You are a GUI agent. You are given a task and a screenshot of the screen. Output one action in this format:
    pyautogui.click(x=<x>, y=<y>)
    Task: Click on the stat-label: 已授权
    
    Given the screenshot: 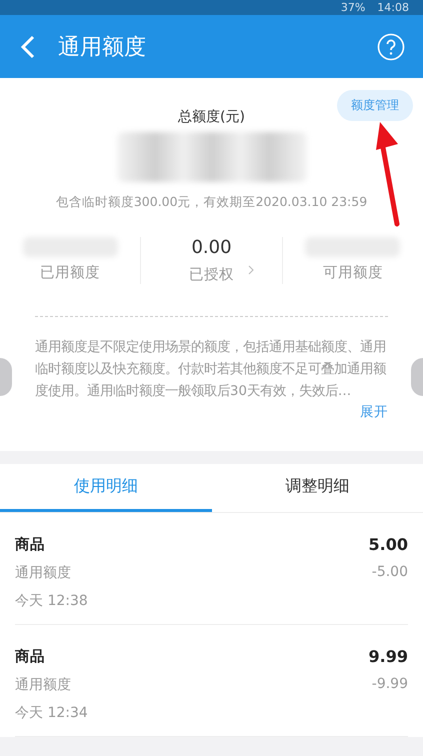 What is the action you would take?
    pyautogui.click(x=211, y=275)
    